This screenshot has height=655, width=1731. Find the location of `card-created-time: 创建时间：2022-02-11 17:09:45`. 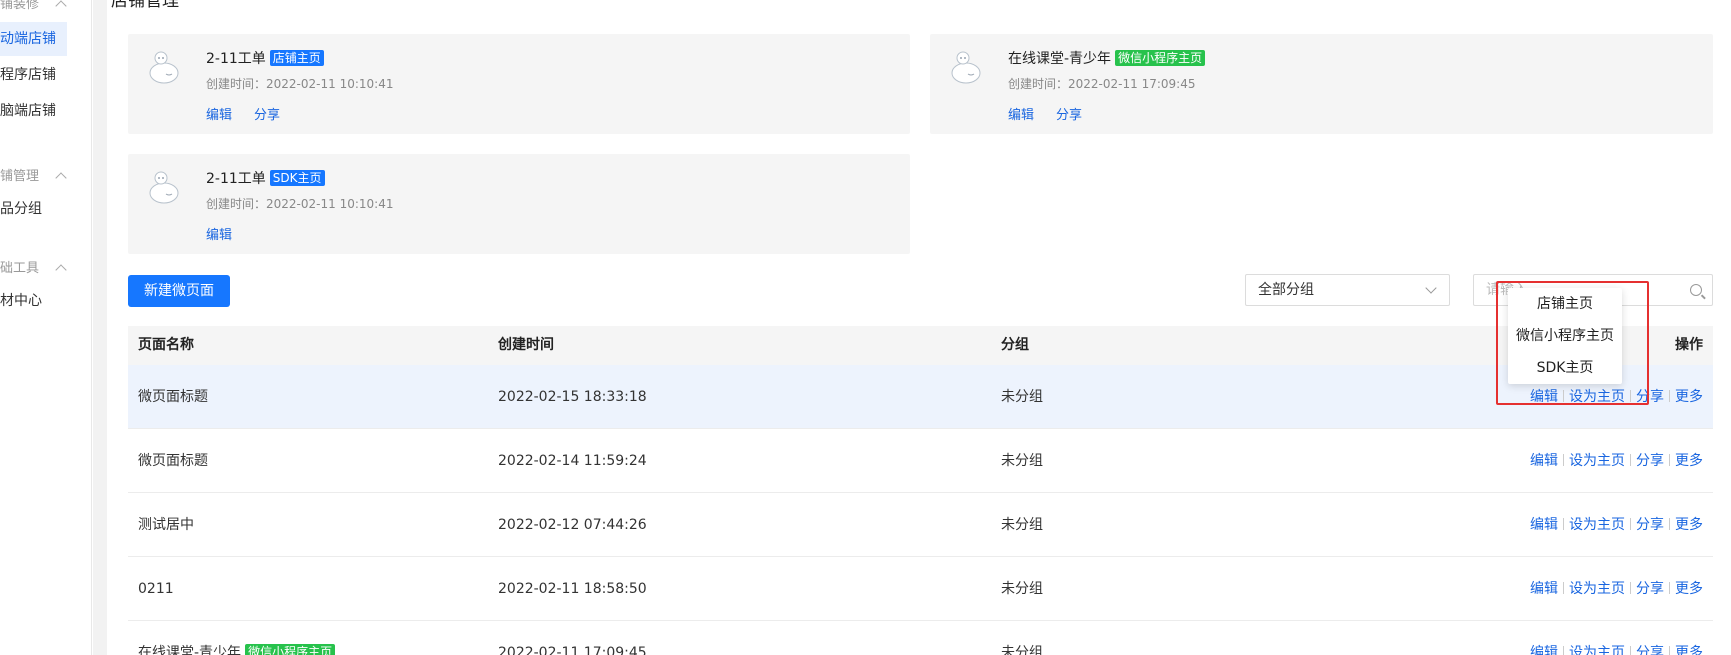

card-created-time: 创建时间：2022-02-11 17:09:45 is located at coordinates (1101, 83).